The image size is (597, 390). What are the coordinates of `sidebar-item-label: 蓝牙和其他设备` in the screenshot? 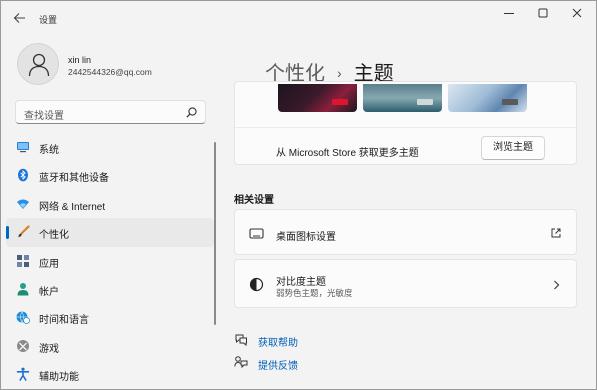 It's located at (74, 179).